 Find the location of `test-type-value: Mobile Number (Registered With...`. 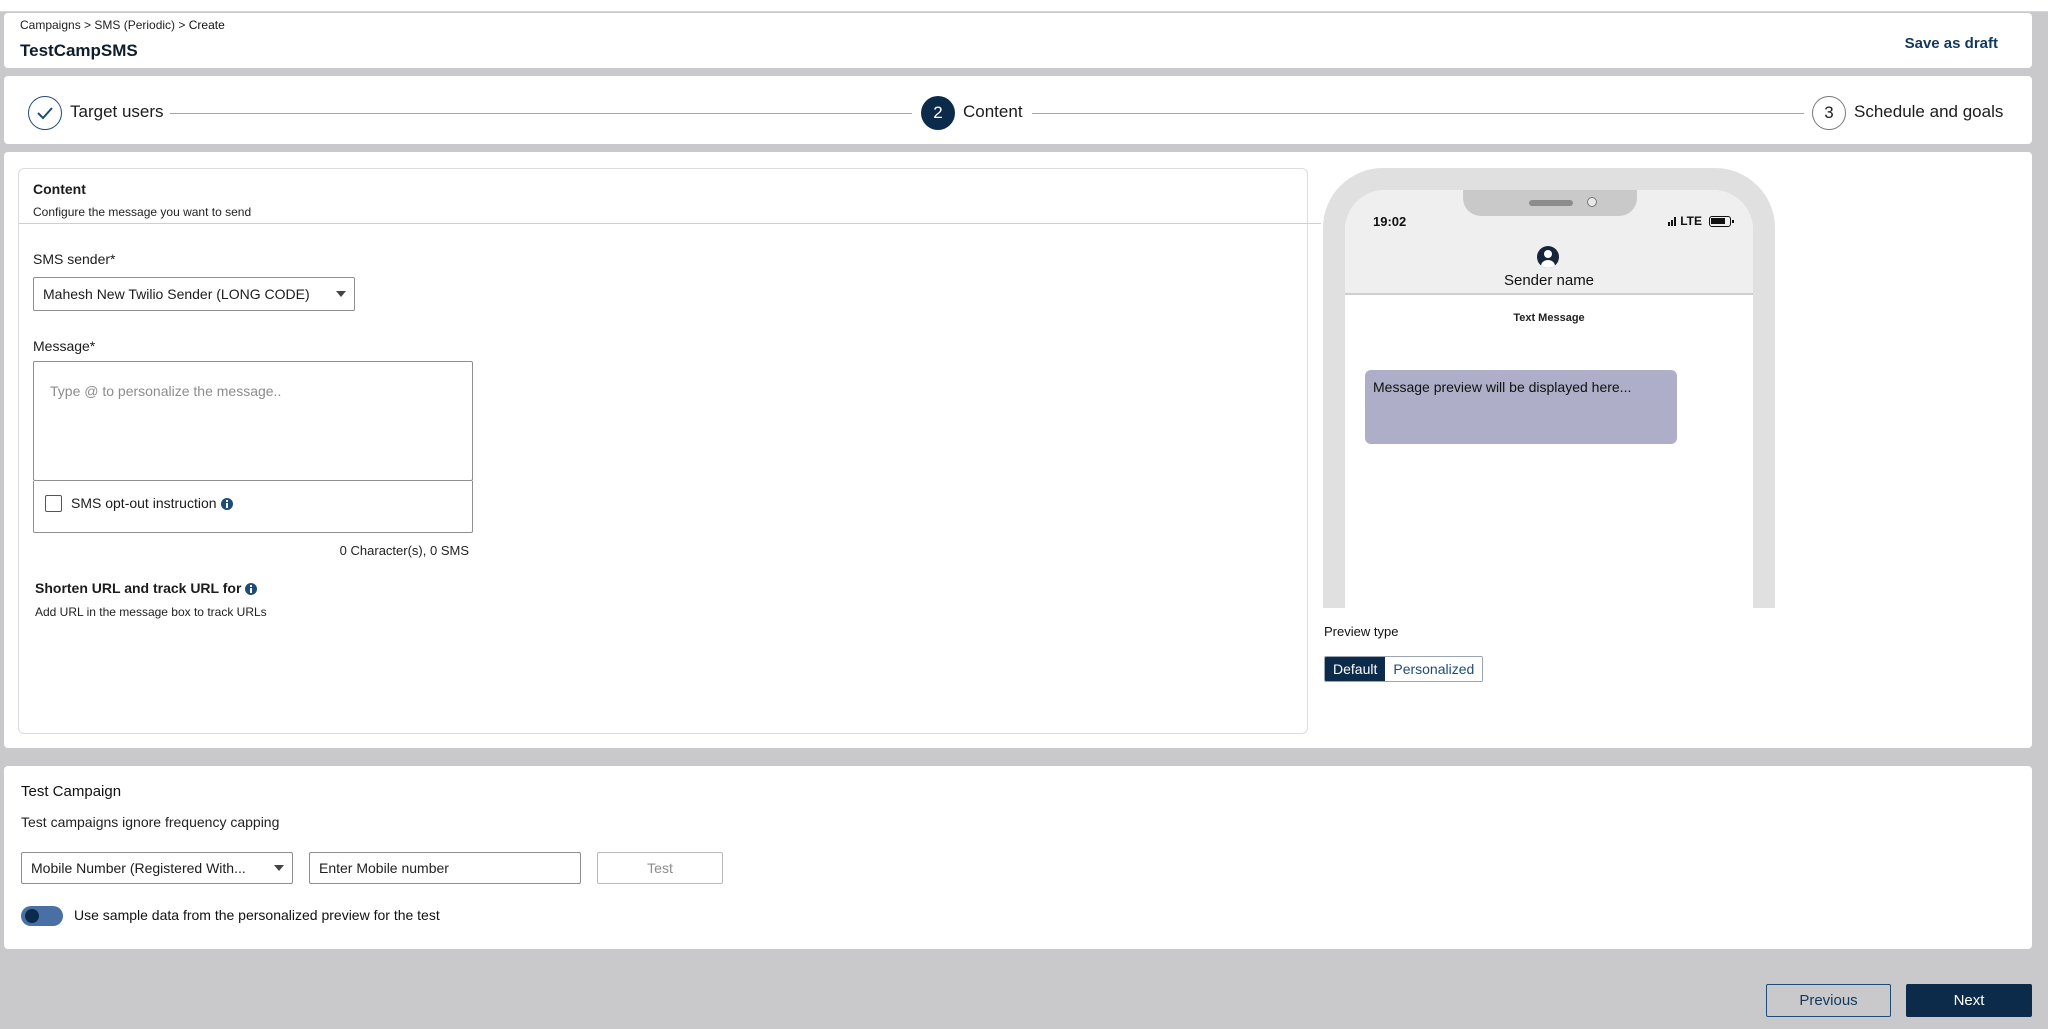

test-type-value: Mobile Number (Registered With... is located at coordinates (138, 868).